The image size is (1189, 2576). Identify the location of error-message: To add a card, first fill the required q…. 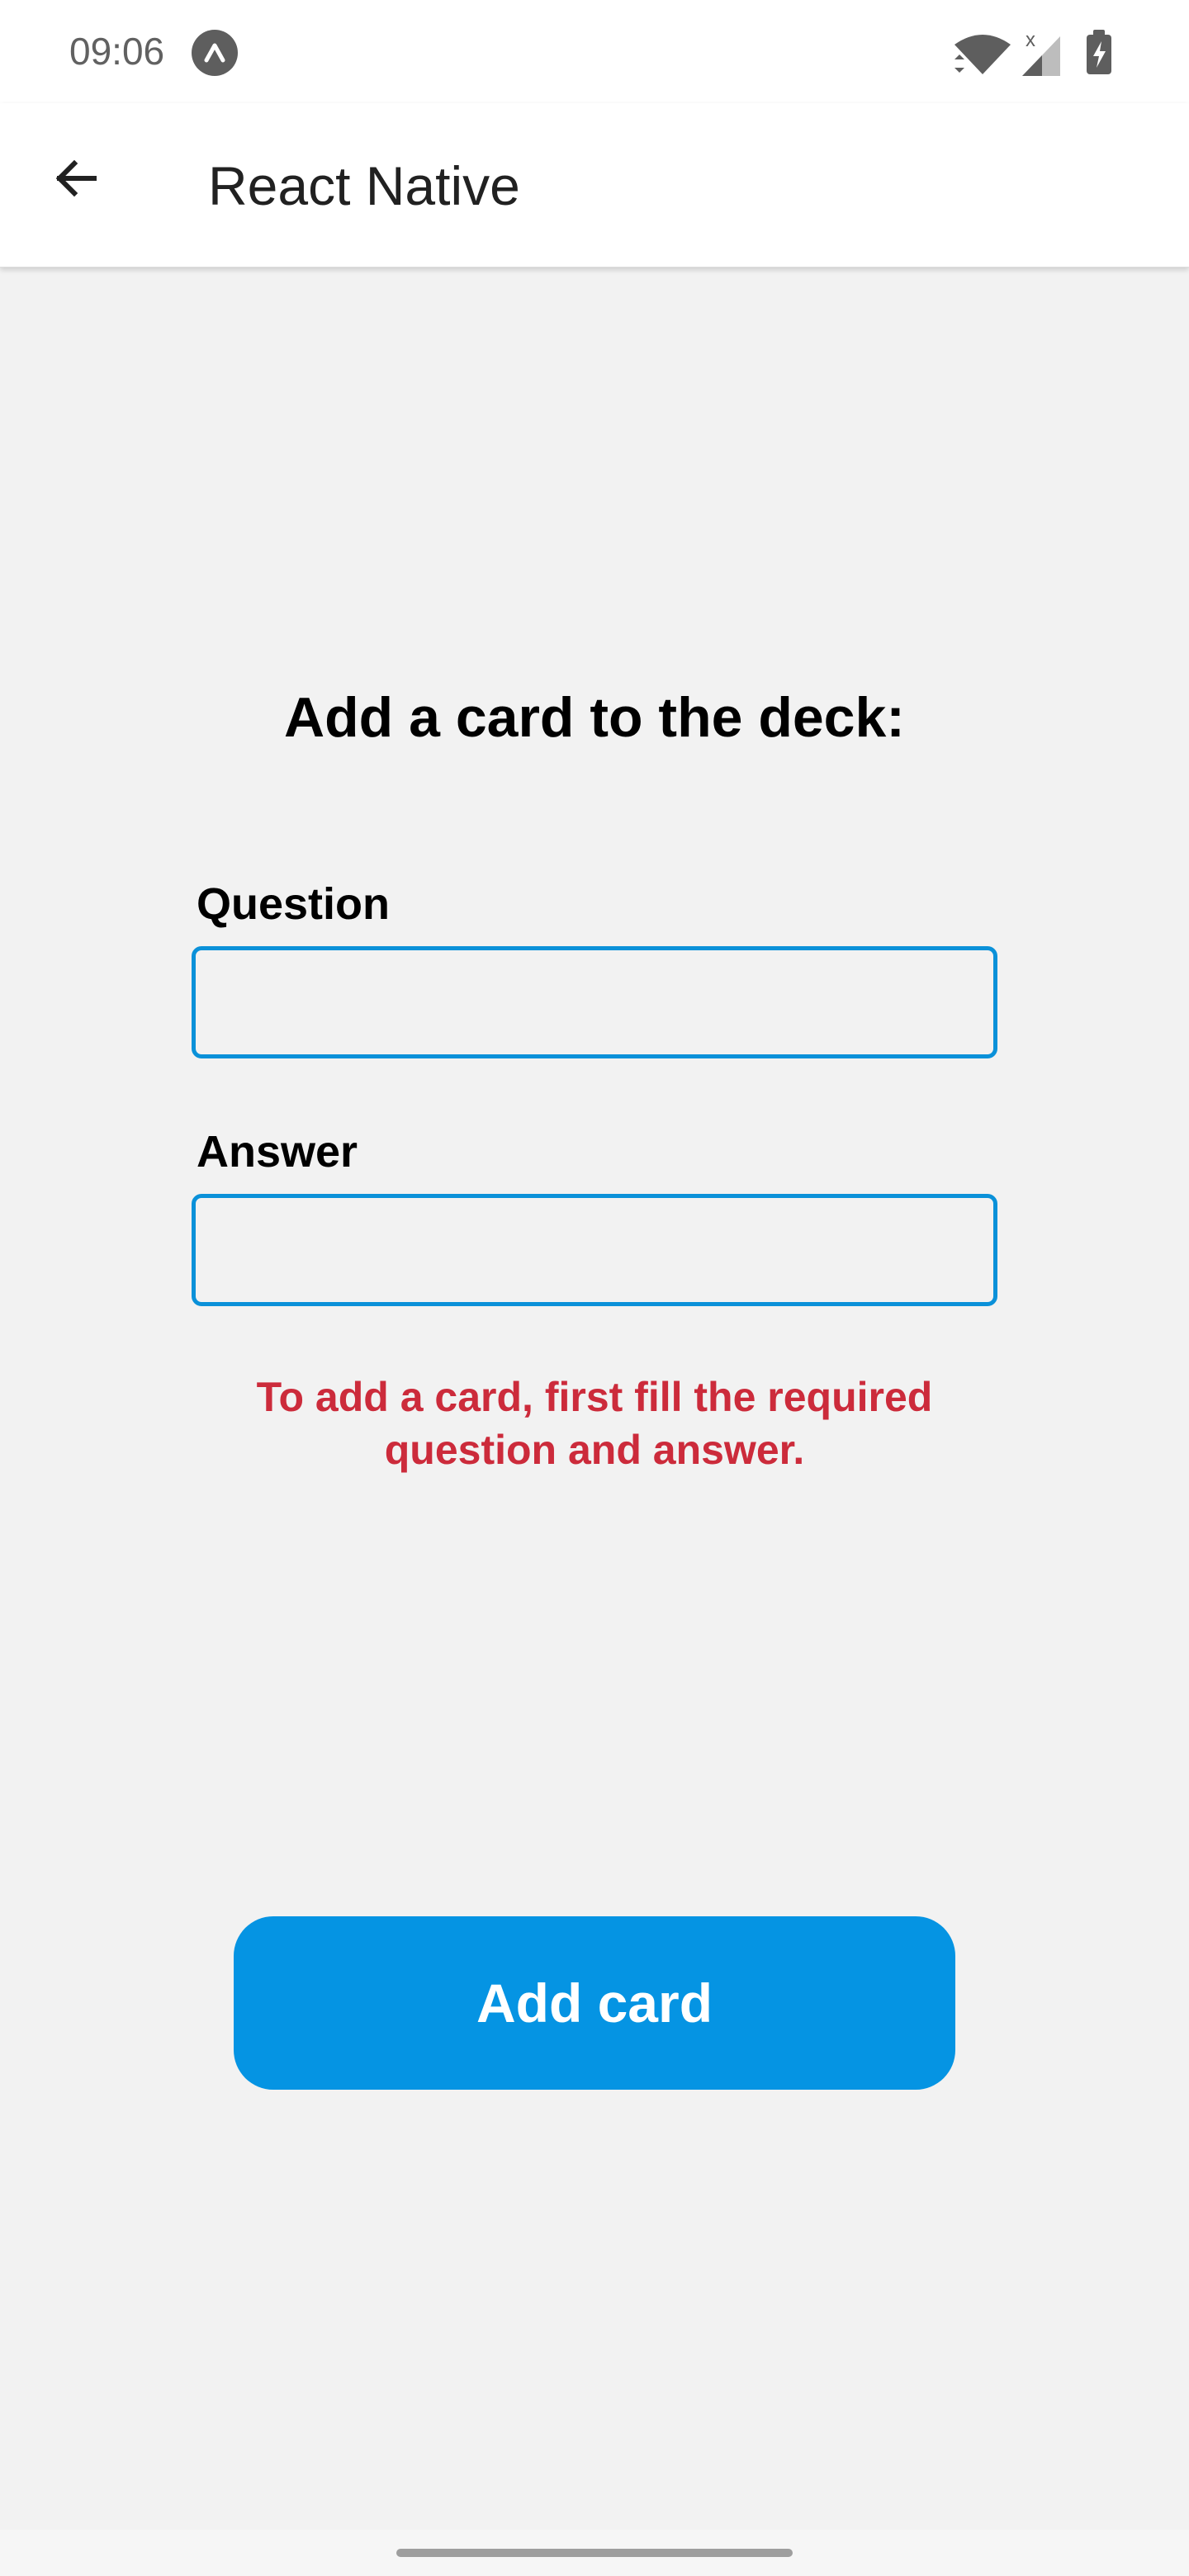
(594, 1423).